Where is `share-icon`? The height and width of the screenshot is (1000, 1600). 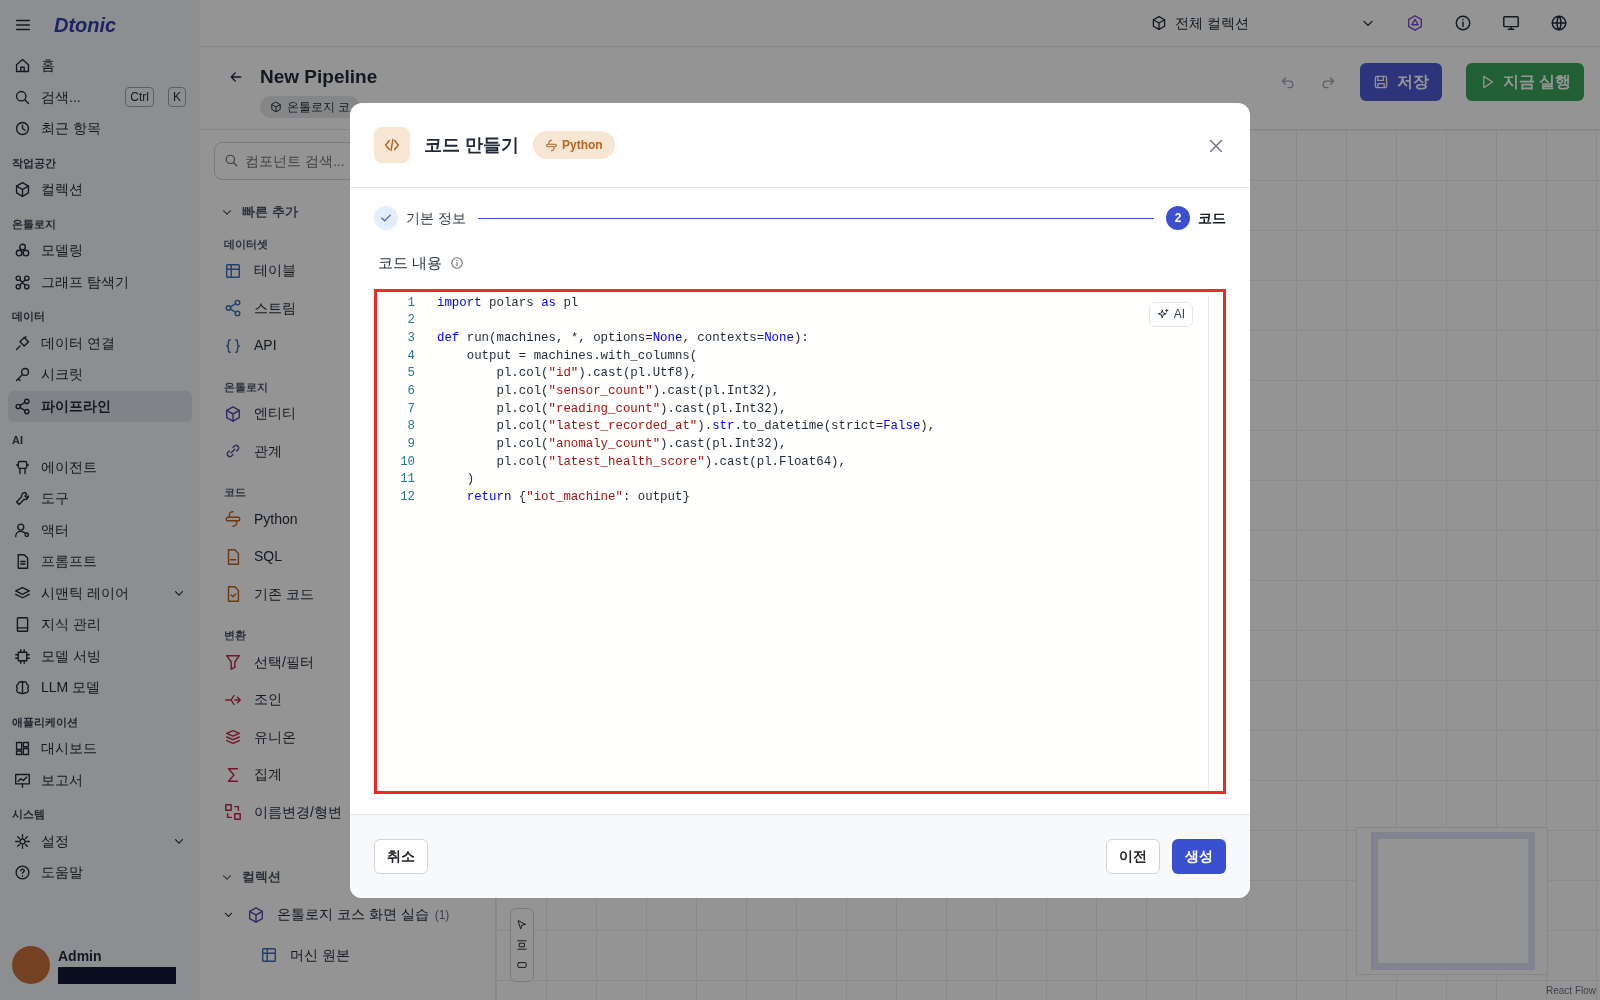 share-icon is located at coordinates (22, 406).